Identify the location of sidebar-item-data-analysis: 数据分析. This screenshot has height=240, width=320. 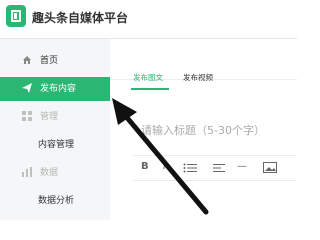
(55, 201).